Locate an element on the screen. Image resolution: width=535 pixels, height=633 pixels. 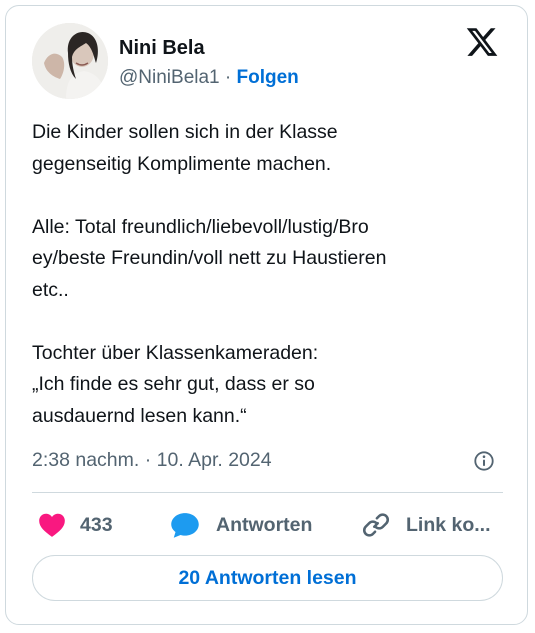
avatar-photo is located at coordinates (70, 61).